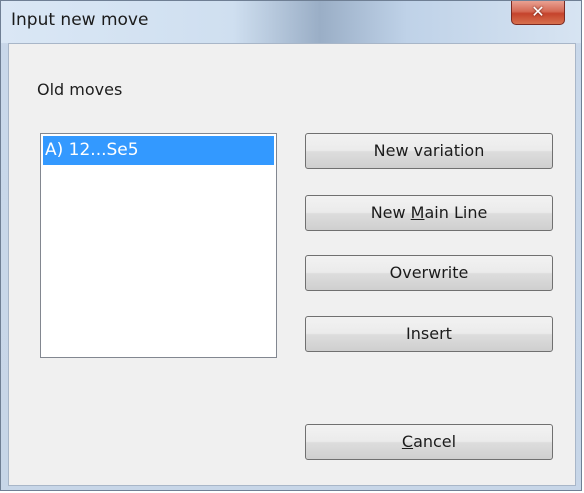 The image size is (584, 493). Describe the element at coordinates (456, 212) in the screenshot. I see `new-main-line-label-suffix: ain Line` at that location.